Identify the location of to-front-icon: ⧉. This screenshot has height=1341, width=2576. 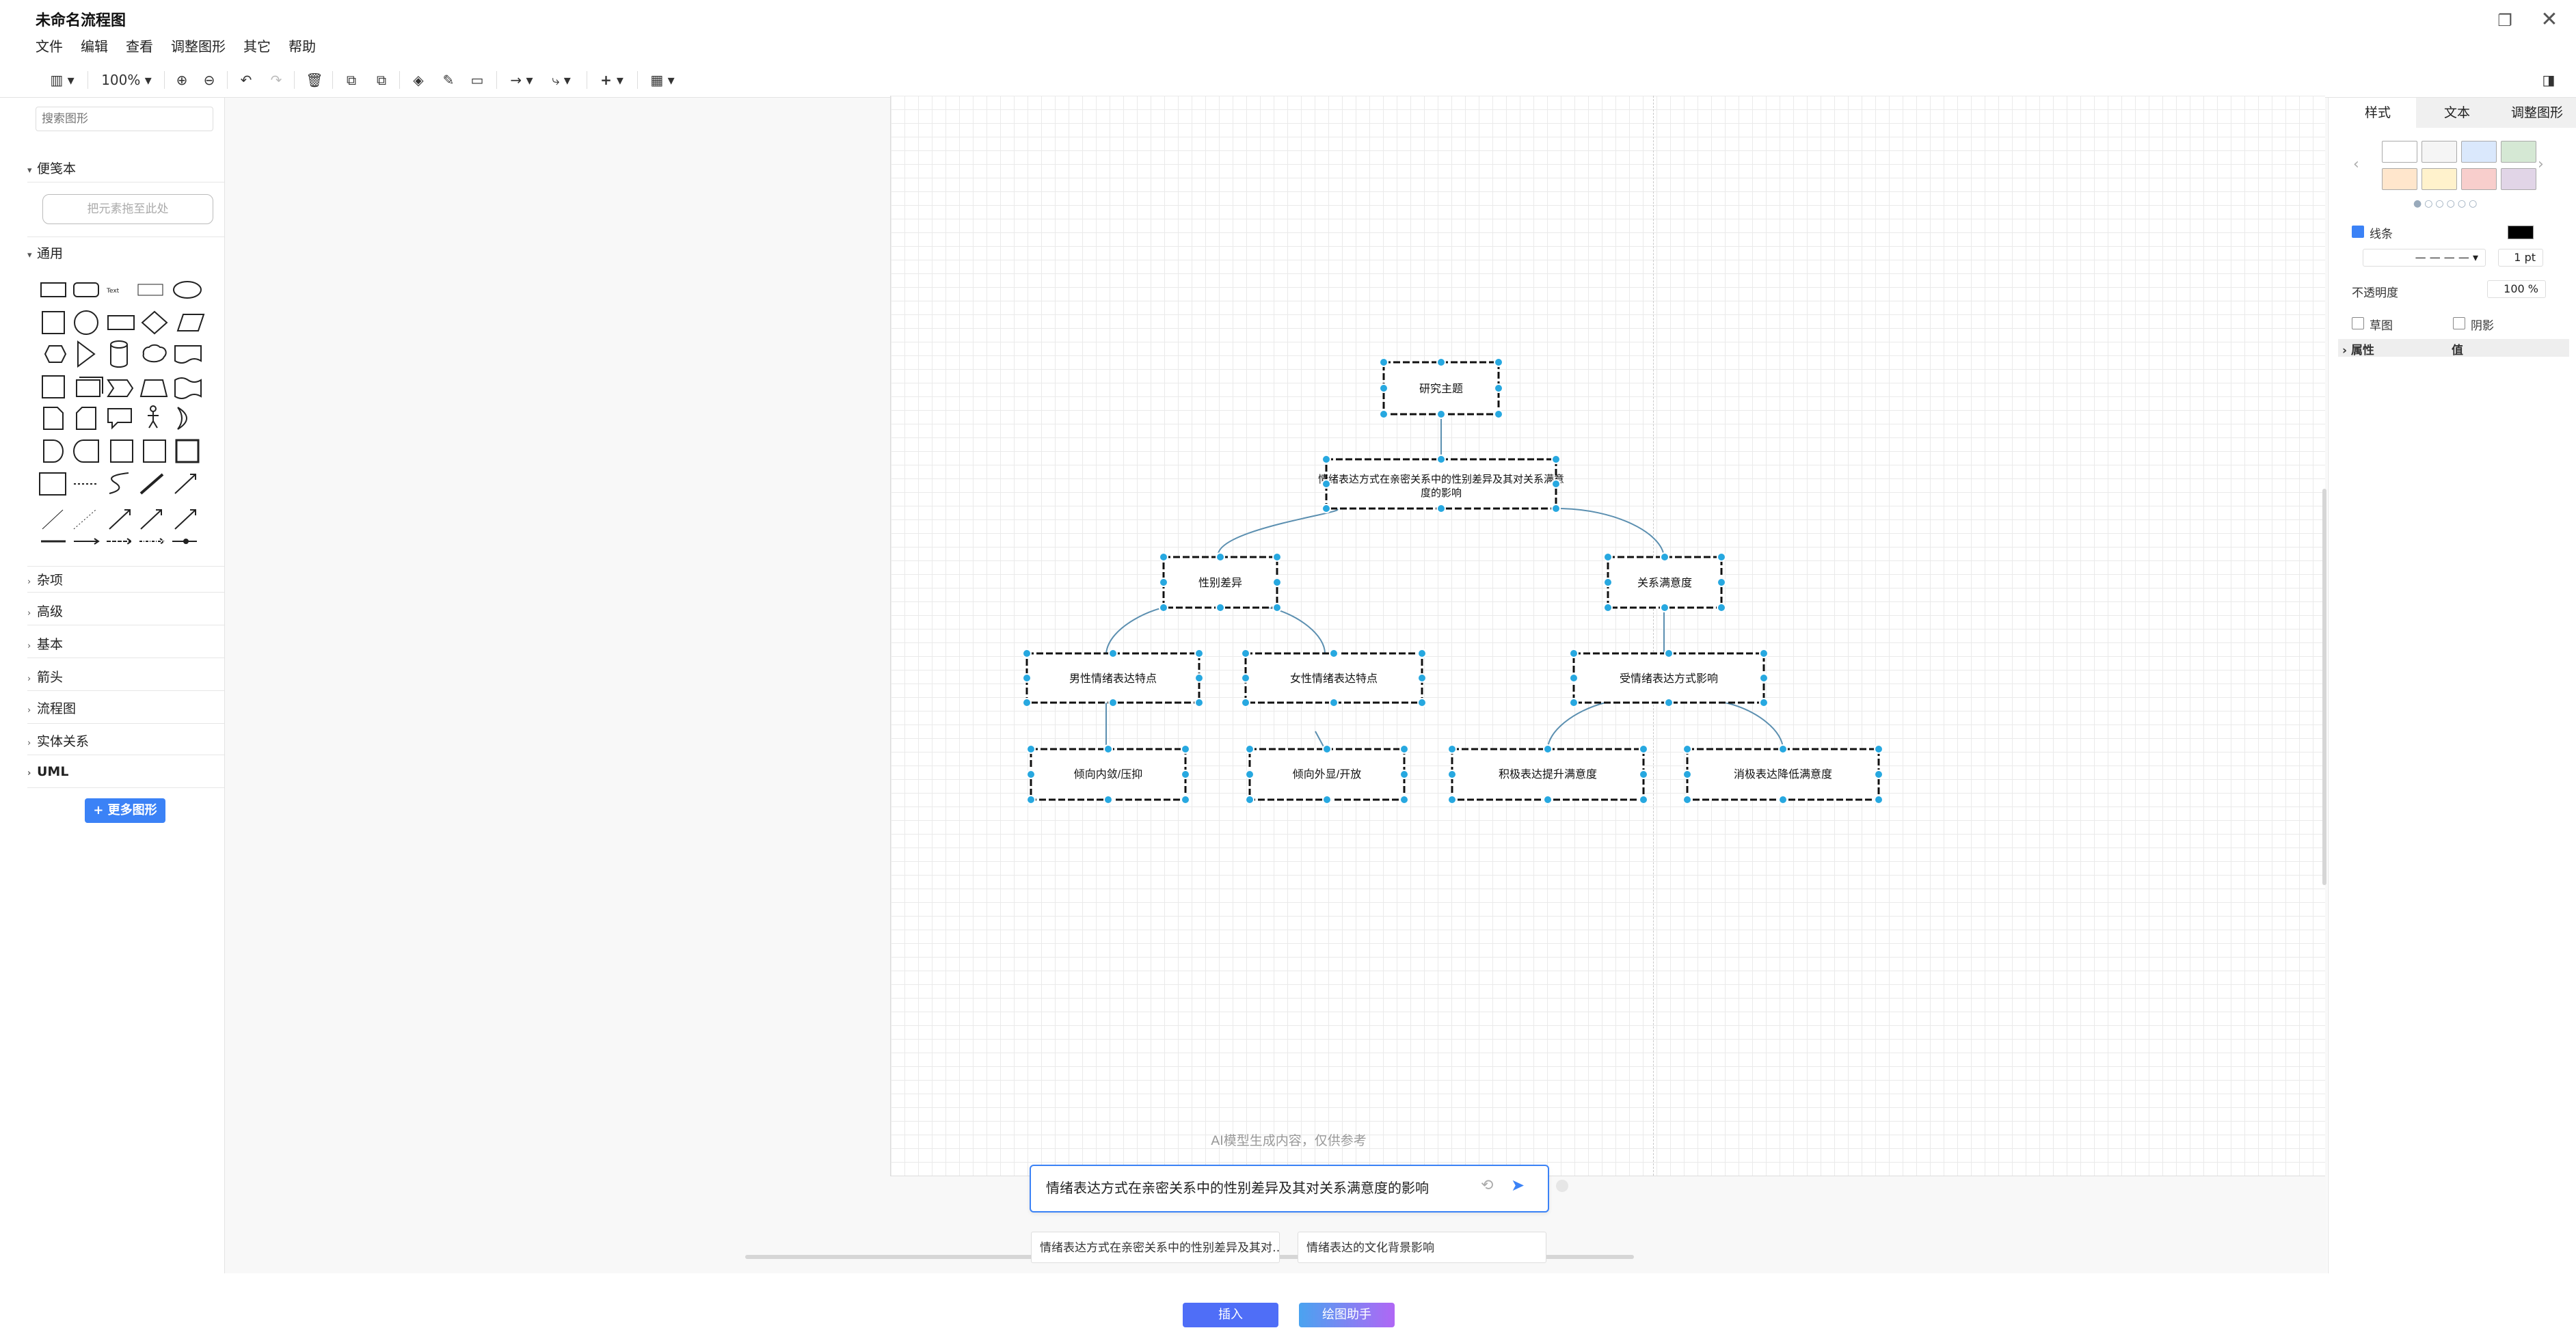
(351, 80).